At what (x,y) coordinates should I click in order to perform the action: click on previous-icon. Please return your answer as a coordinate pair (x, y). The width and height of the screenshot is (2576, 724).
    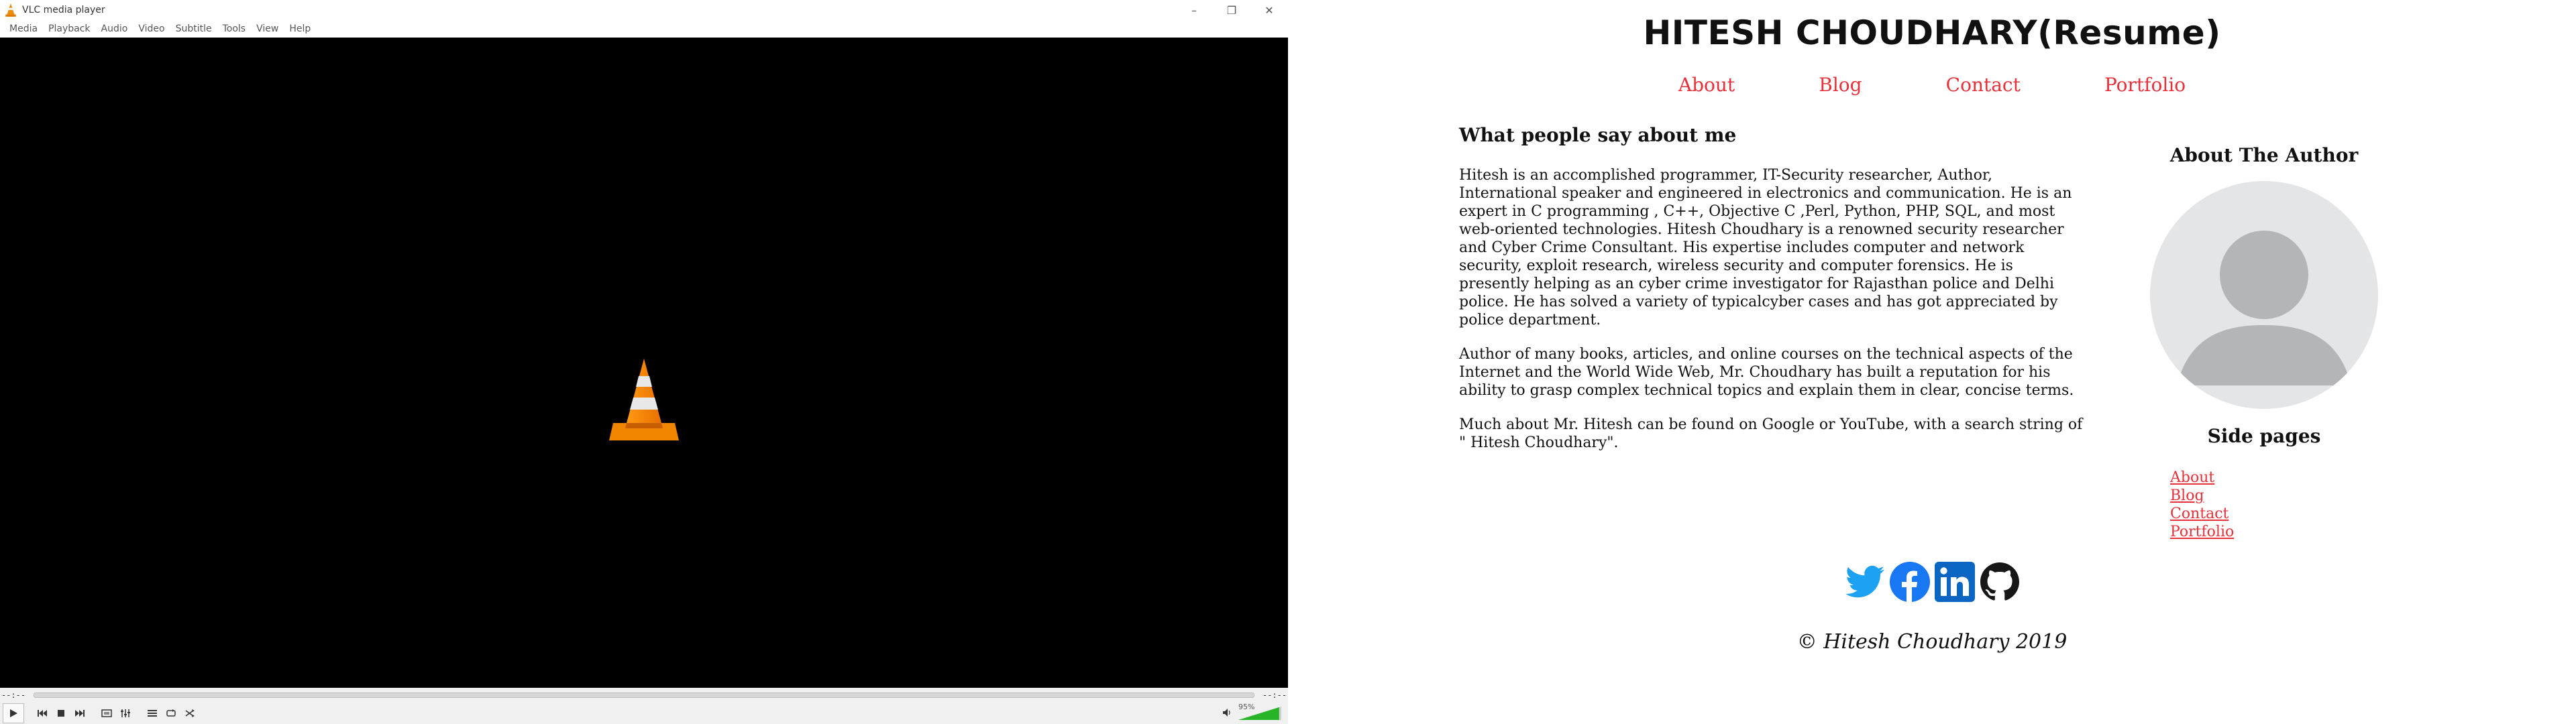
    Looking at the image, I should click on (42, 713).